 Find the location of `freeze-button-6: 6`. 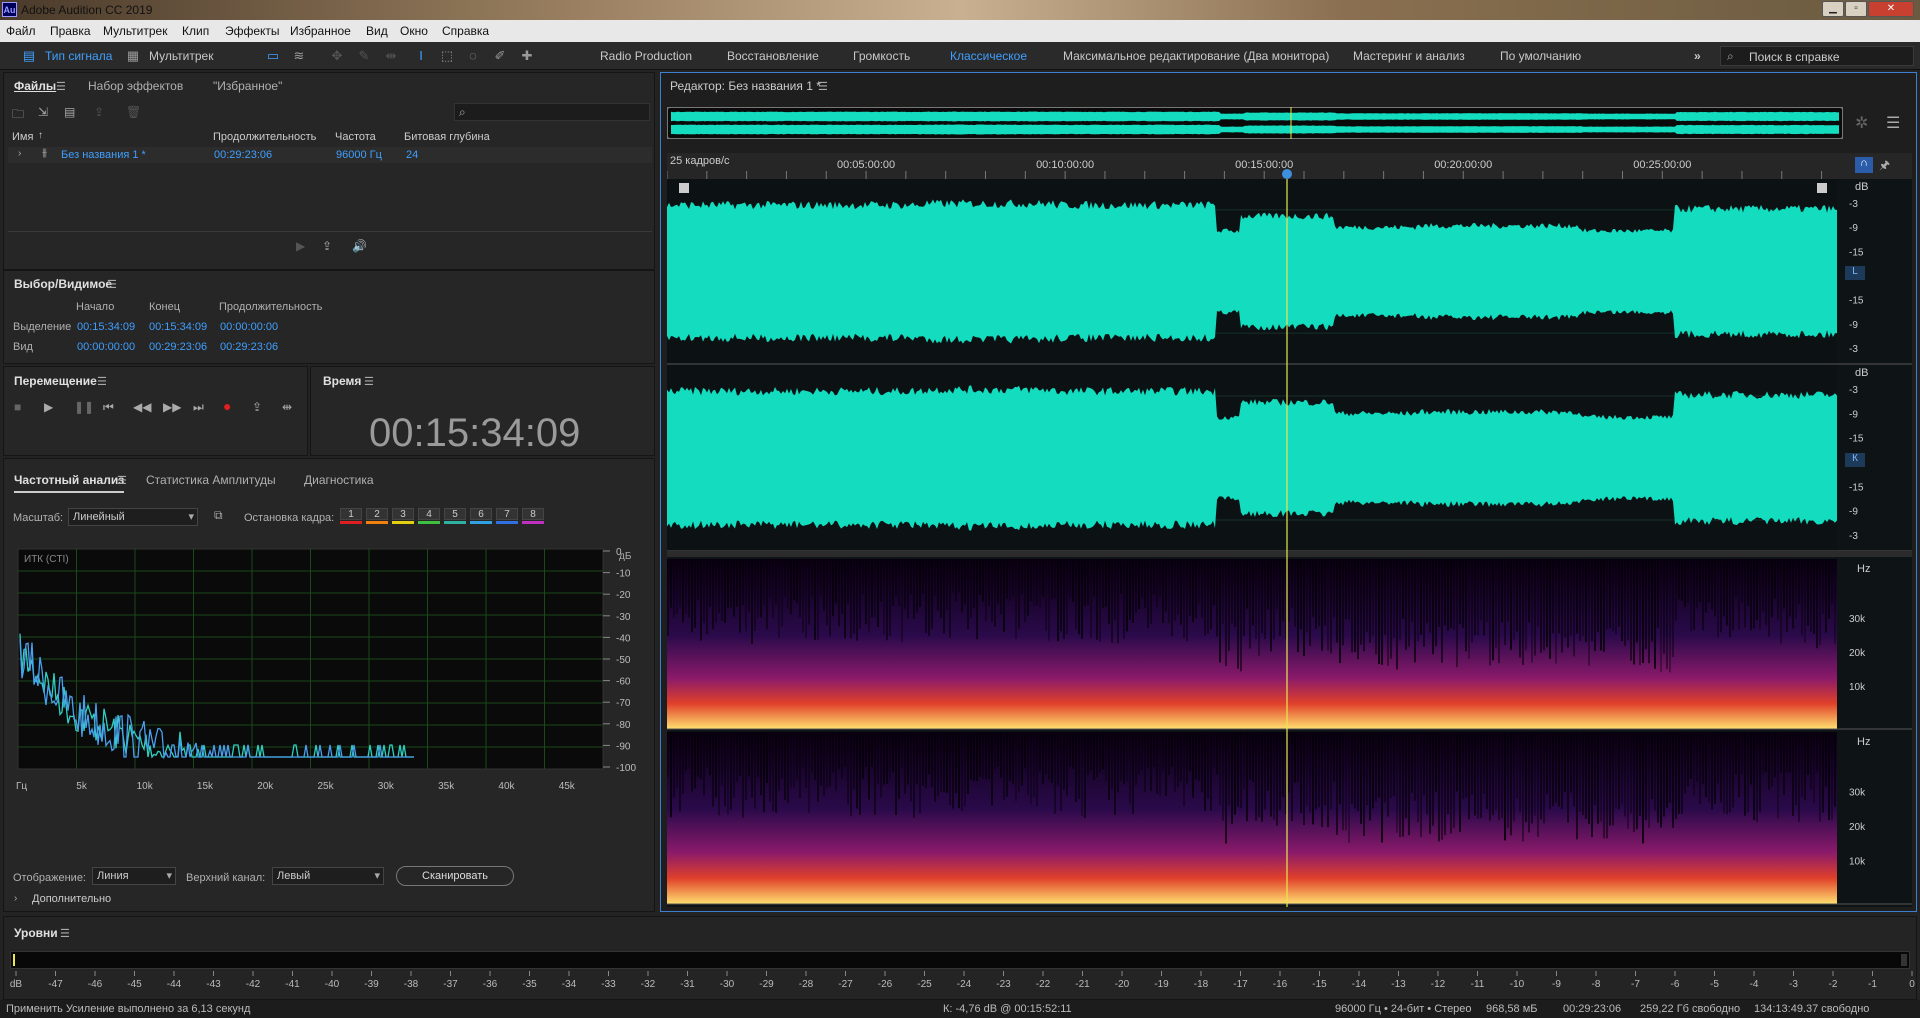

freeze-button-6: 6 is located at coordinates (481, 514).